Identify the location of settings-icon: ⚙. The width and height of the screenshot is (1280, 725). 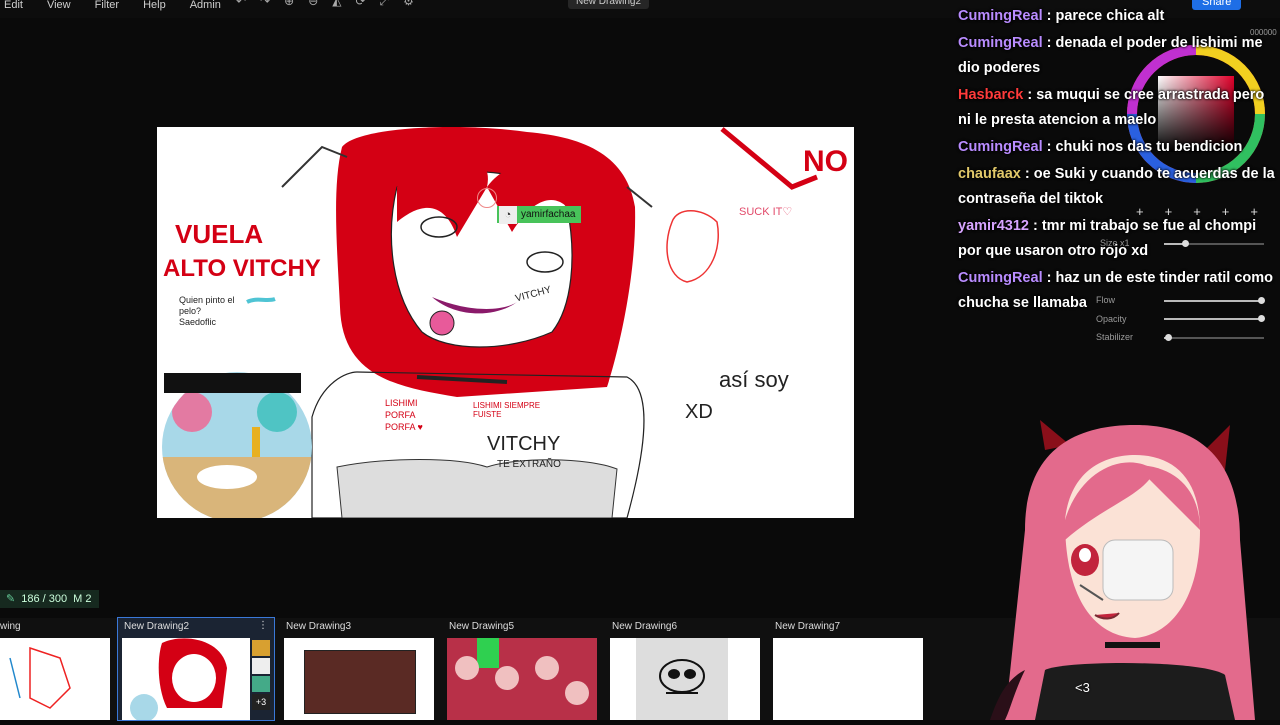
(408, 4).